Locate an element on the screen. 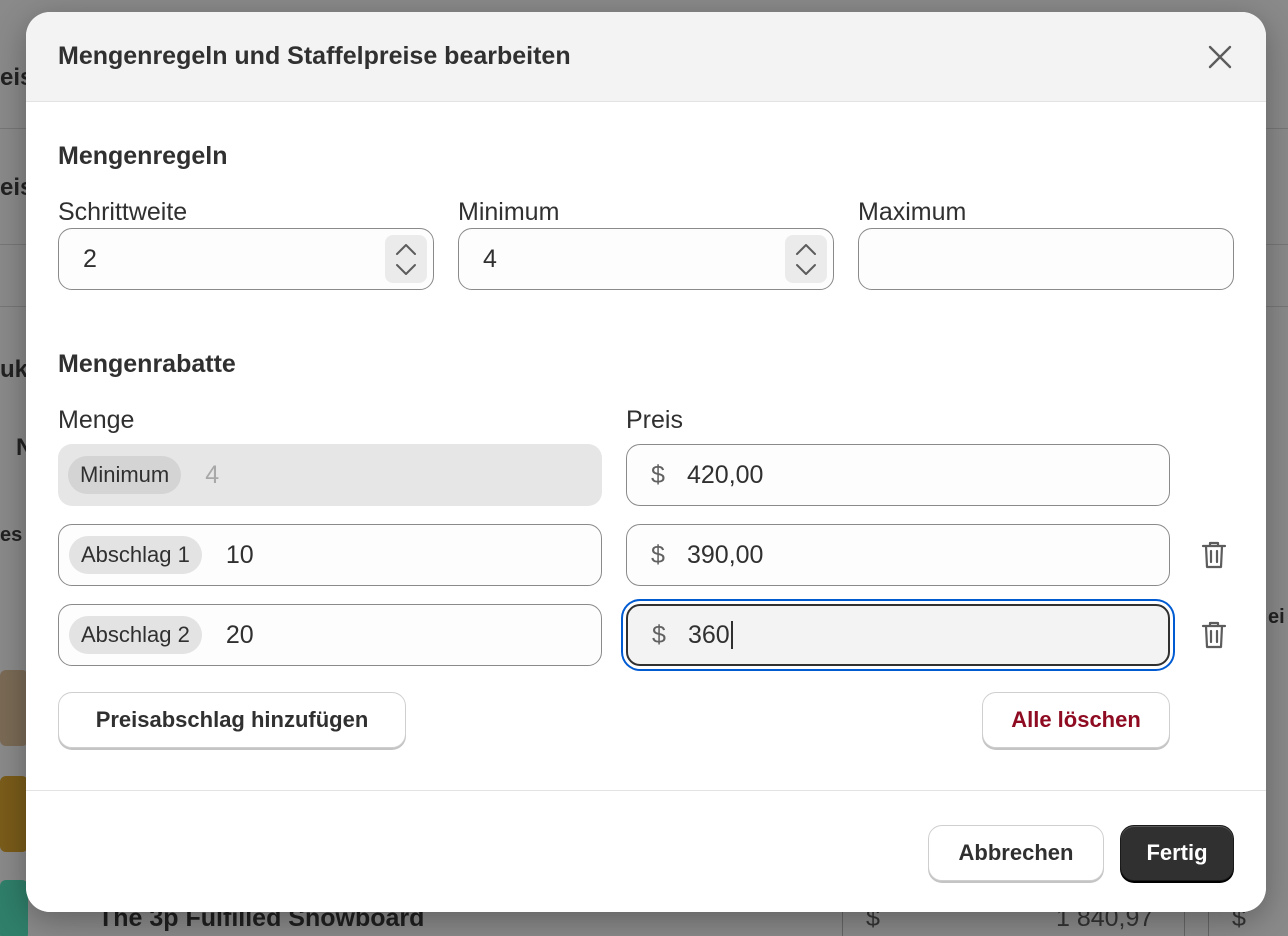 This screenshot has width=1288, height=936. increment-input: 2 is located at coordinates (246, 259).